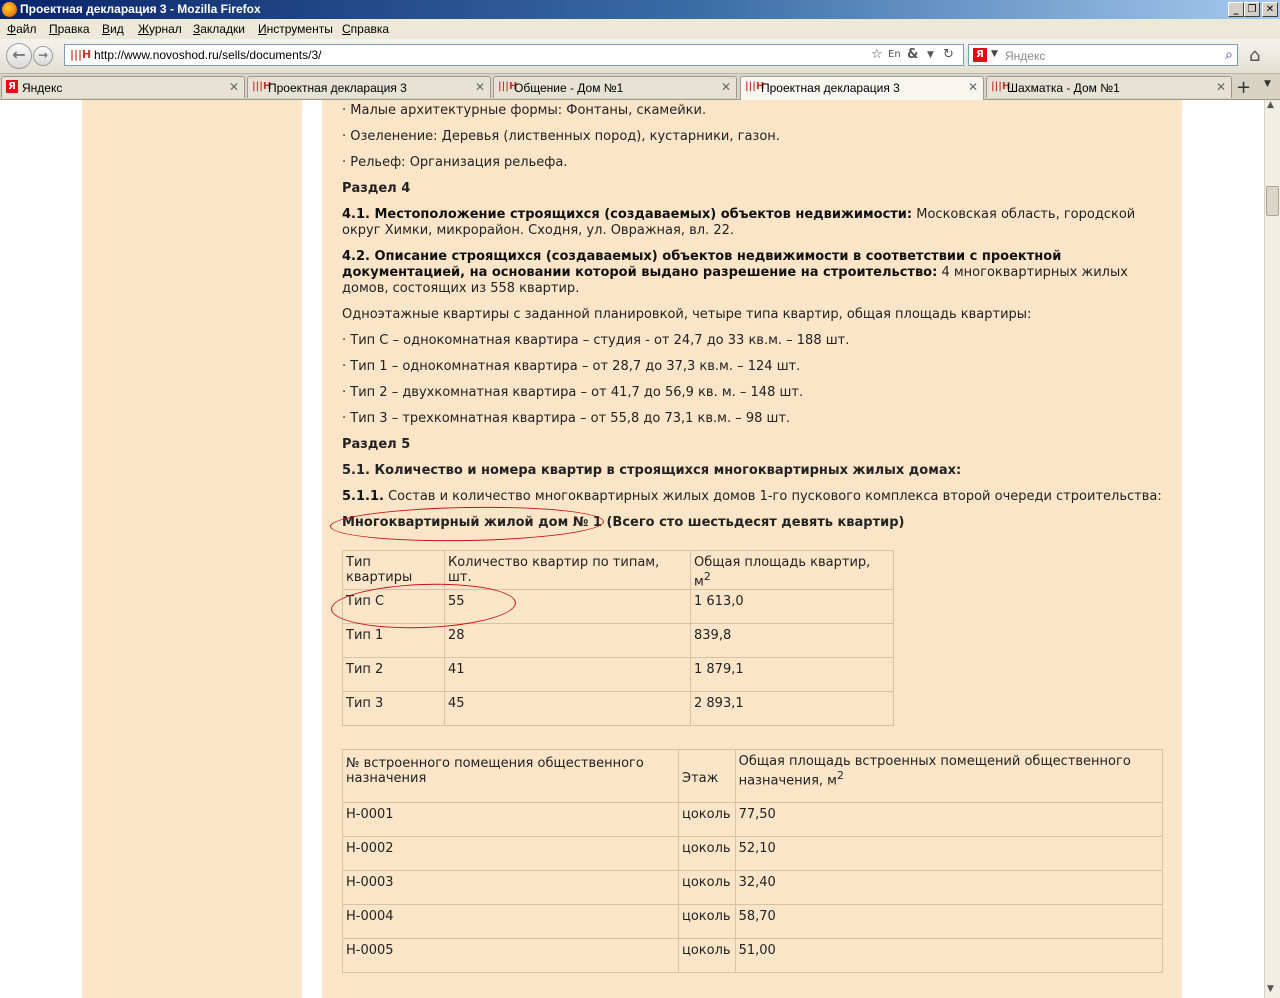 Image resolution: width=1280 pixels, height=998 pixels. I want to click on search-engine-dropdown-icon: ▼, so click(994, 54).